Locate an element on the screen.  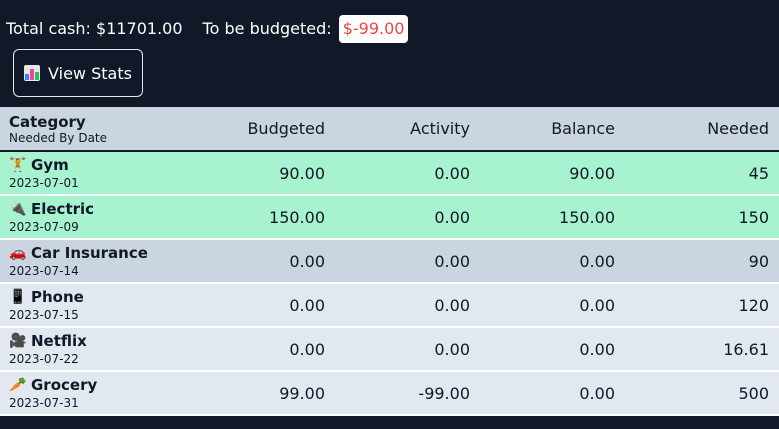
budgeted-cell: 99.00 is located at coordinates (267, 393).